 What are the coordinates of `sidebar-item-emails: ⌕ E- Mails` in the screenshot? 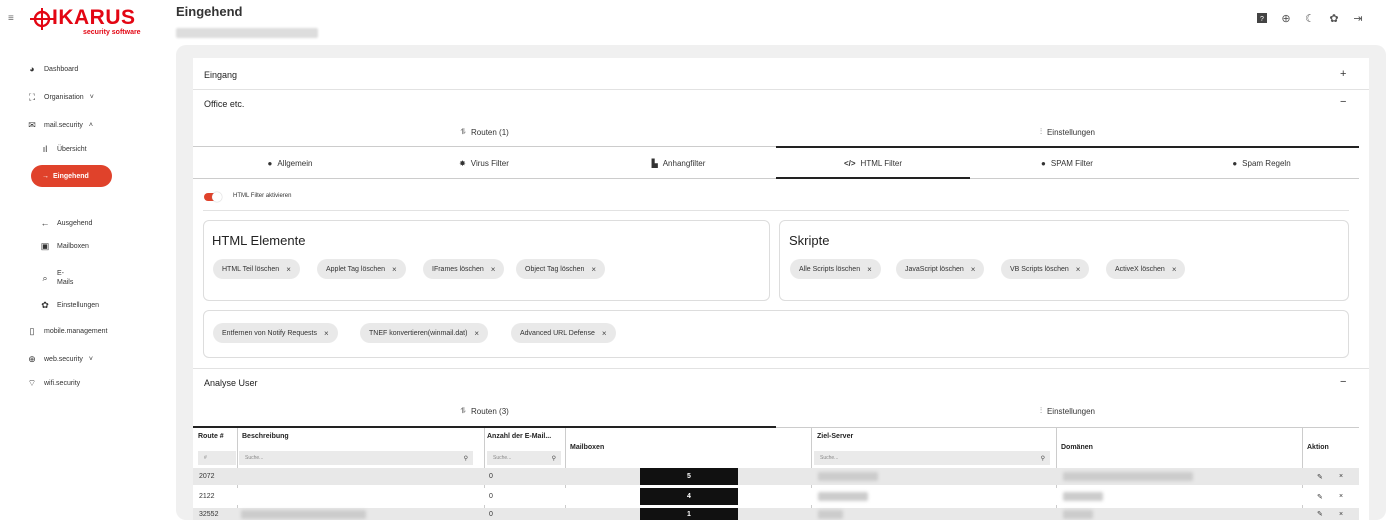 It's located at (56, 278).